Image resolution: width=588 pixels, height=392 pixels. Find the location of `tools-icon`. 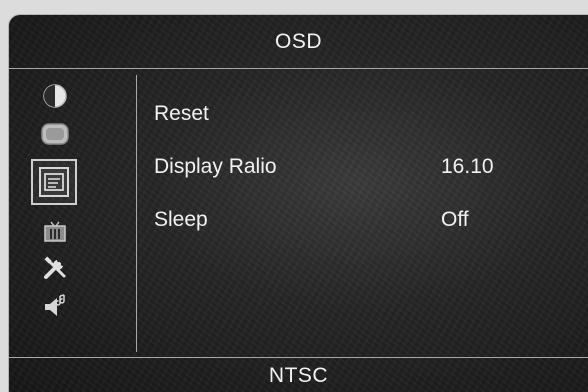

tools-icon is located at coordinates (55, 268).